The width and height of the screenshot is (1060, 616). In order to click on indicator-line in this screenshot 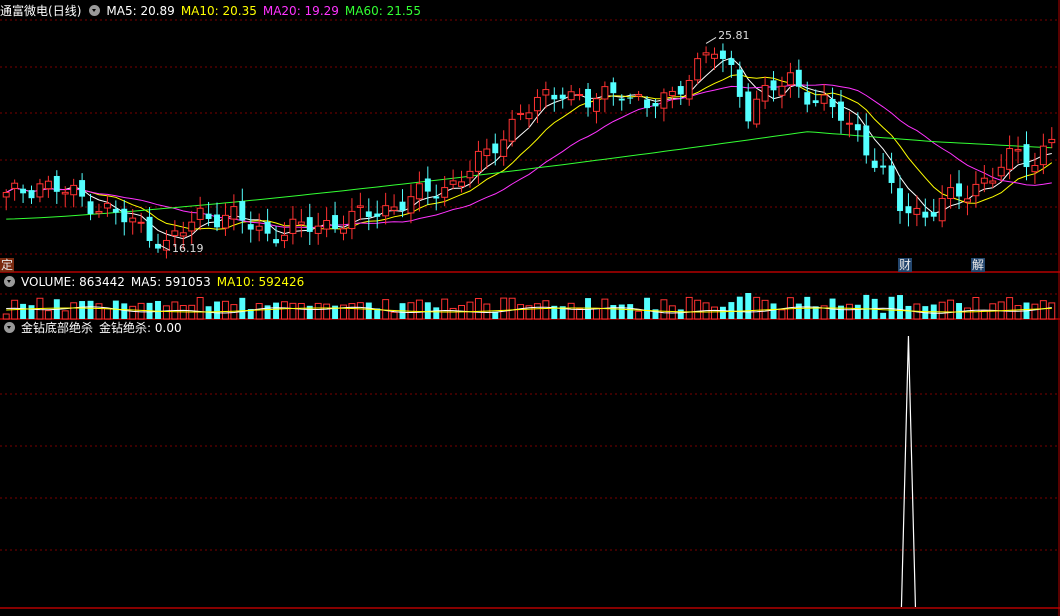, I will do `click(908, 471)`.